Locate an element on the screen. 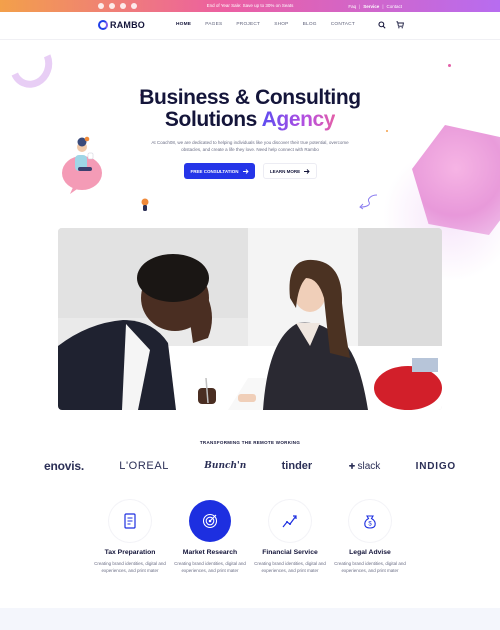  nav-item-project: PROJECT is located at coordinates (248, 24).